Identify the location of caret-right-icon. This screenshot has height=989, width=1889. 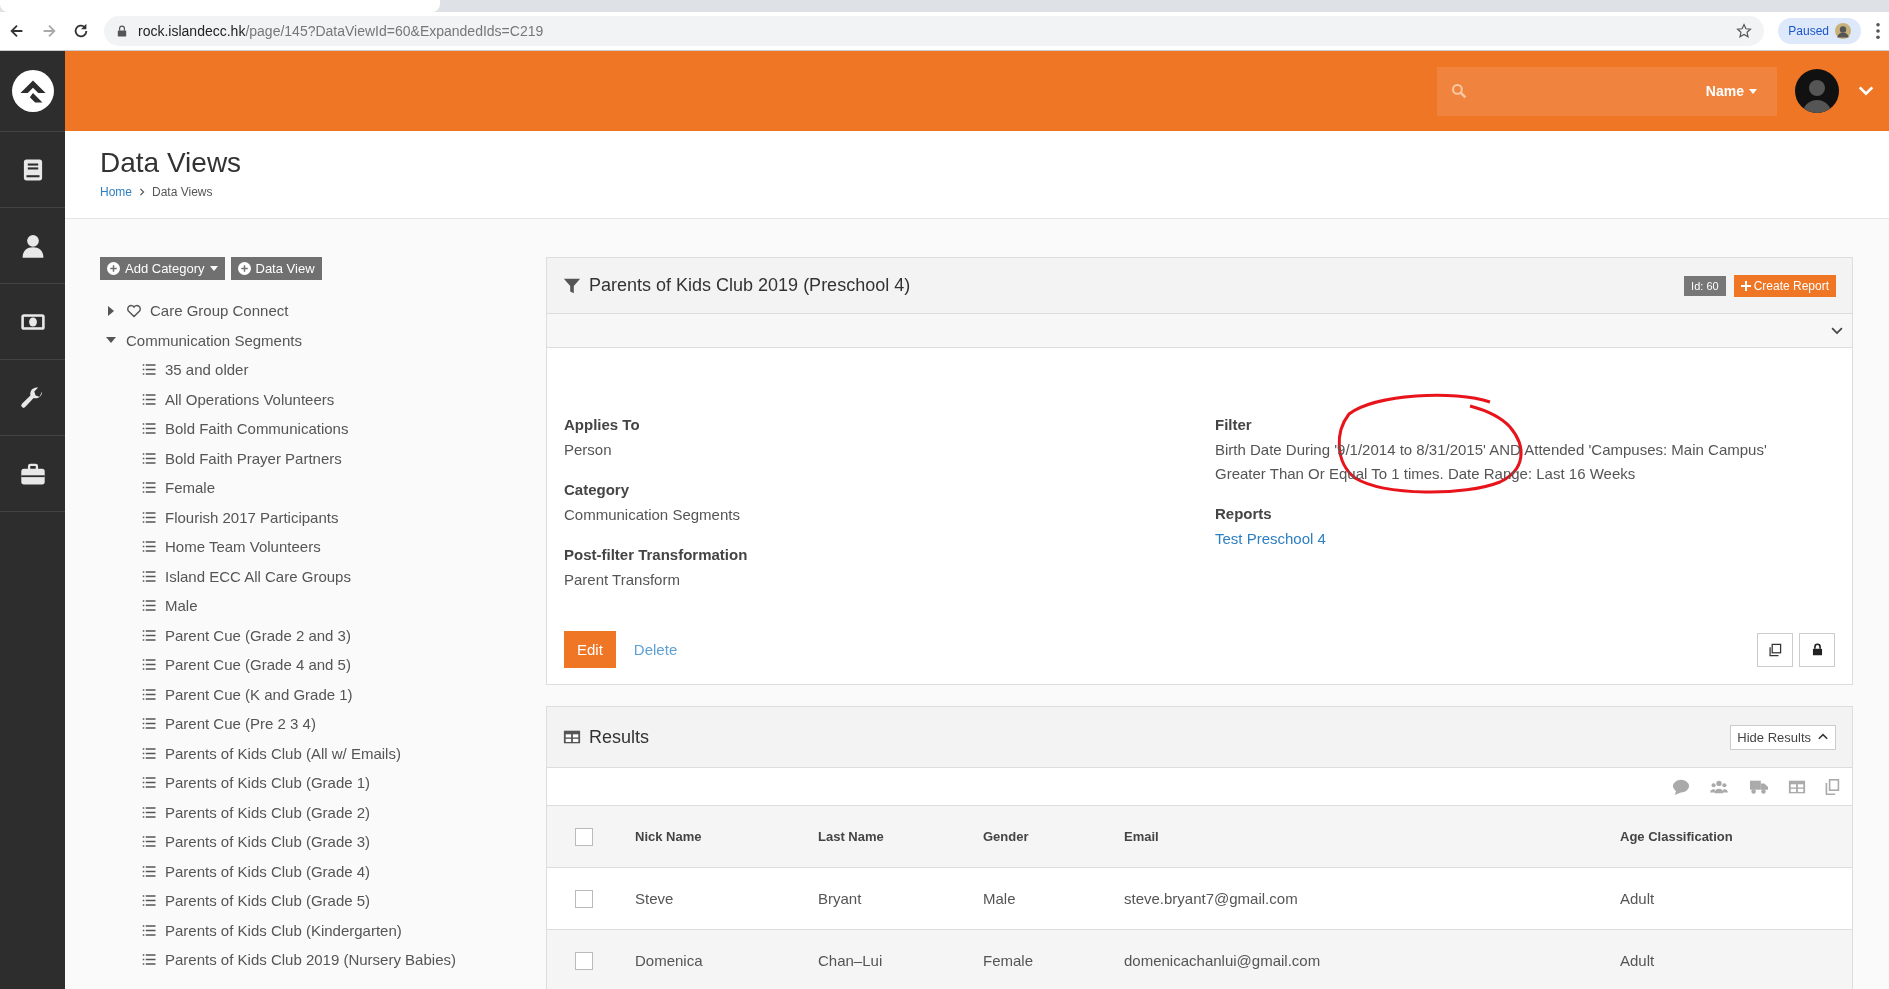
(111, 310).